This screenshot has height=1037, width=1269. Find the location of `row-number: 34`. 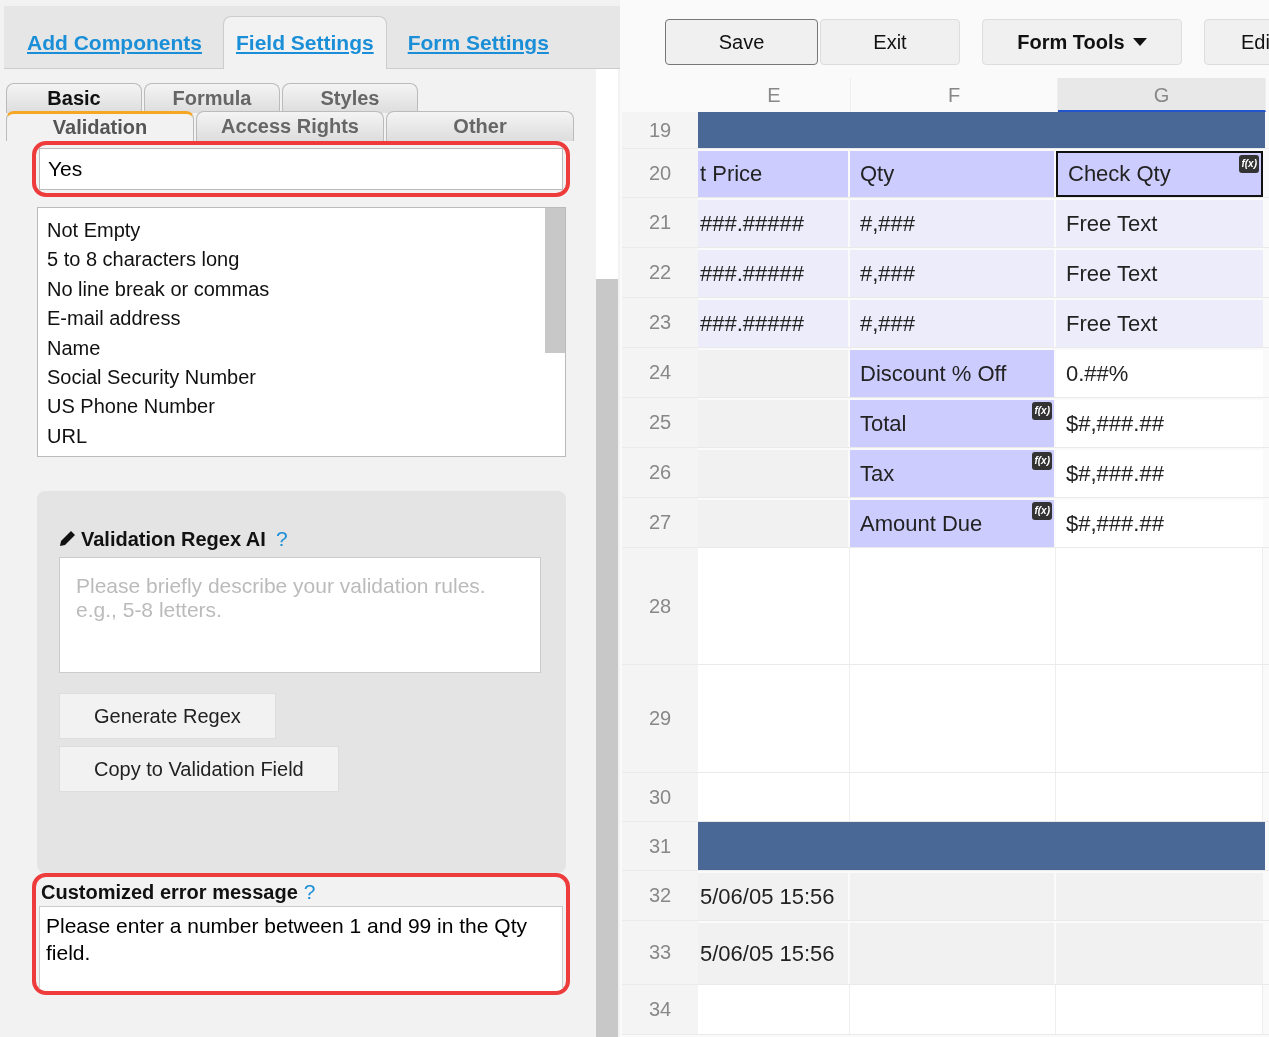

row-number: 34 is located at coordinates (660, 1009).